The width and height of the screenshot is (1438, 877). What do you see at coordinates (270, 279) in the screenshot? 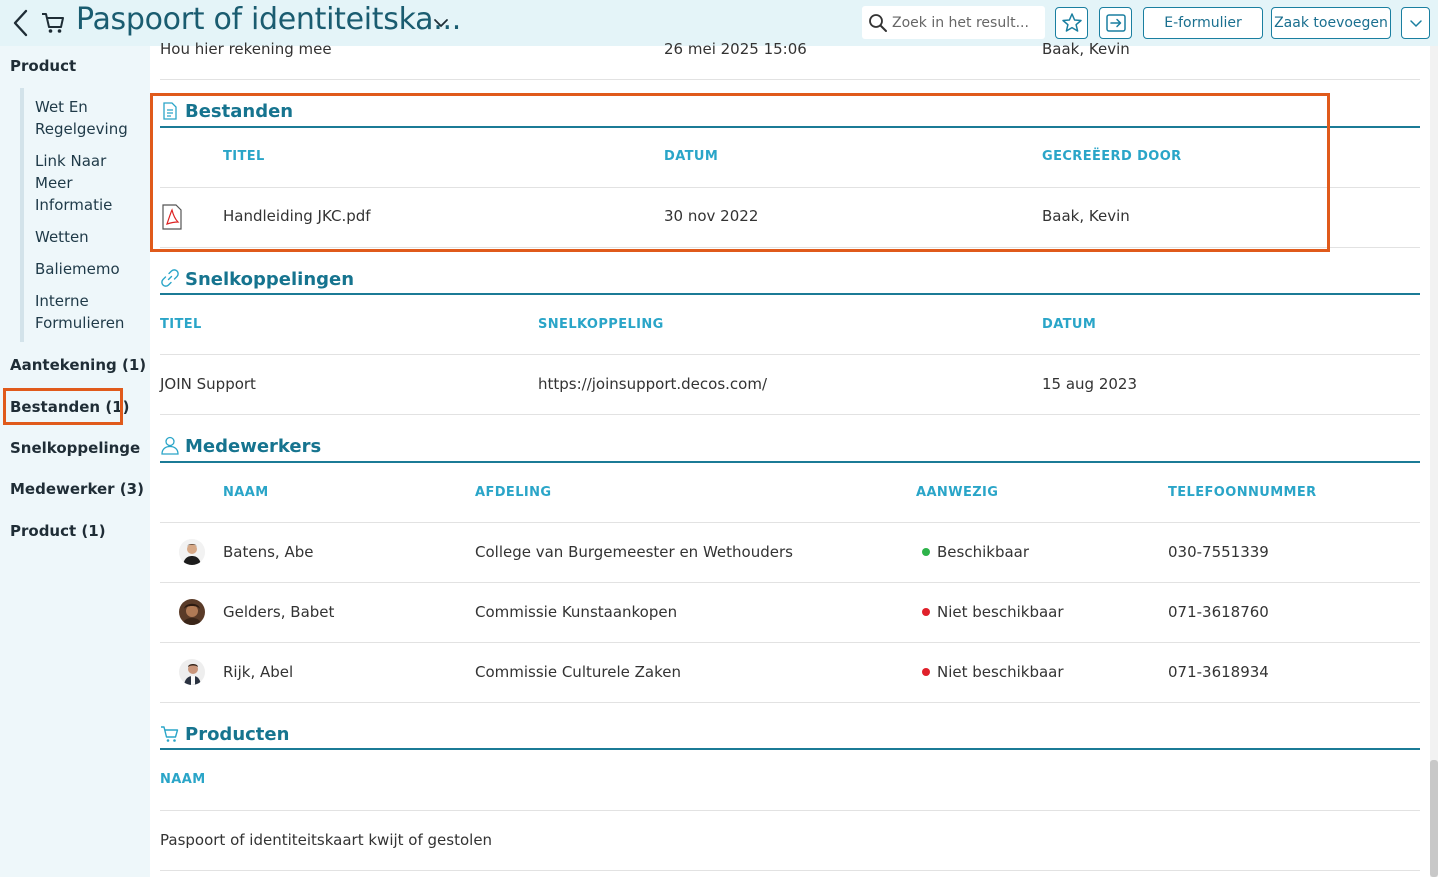
I see `section-title-snelkoppelingen: Snelkoppelingen` at bounding box center [270, 279].